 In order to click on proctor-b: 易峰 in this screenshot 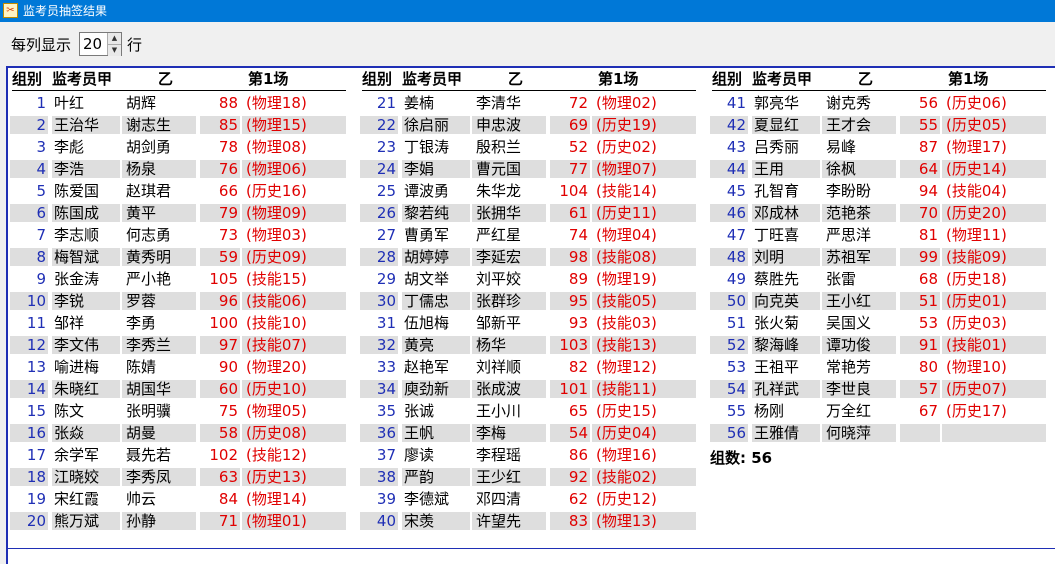, I will do `click(841, 147)`.